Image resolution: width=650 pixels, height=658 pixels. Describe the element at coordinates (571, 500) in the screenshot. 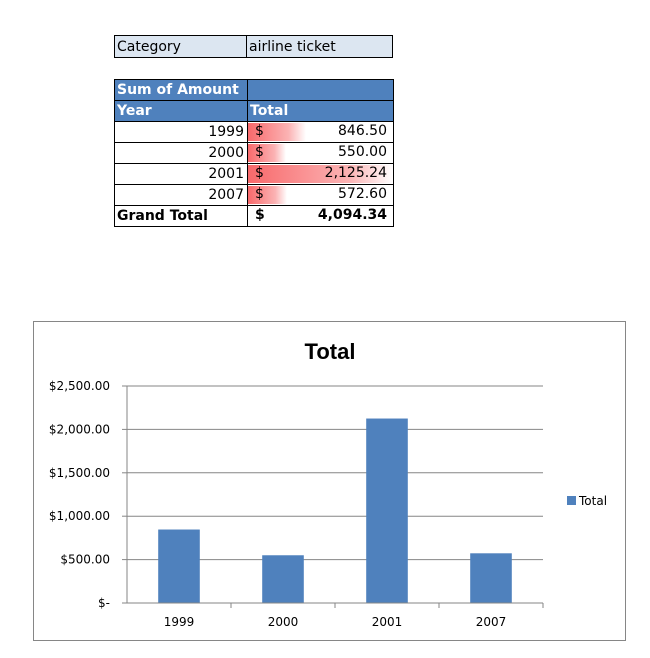

I see `legend-swatch` at that location.